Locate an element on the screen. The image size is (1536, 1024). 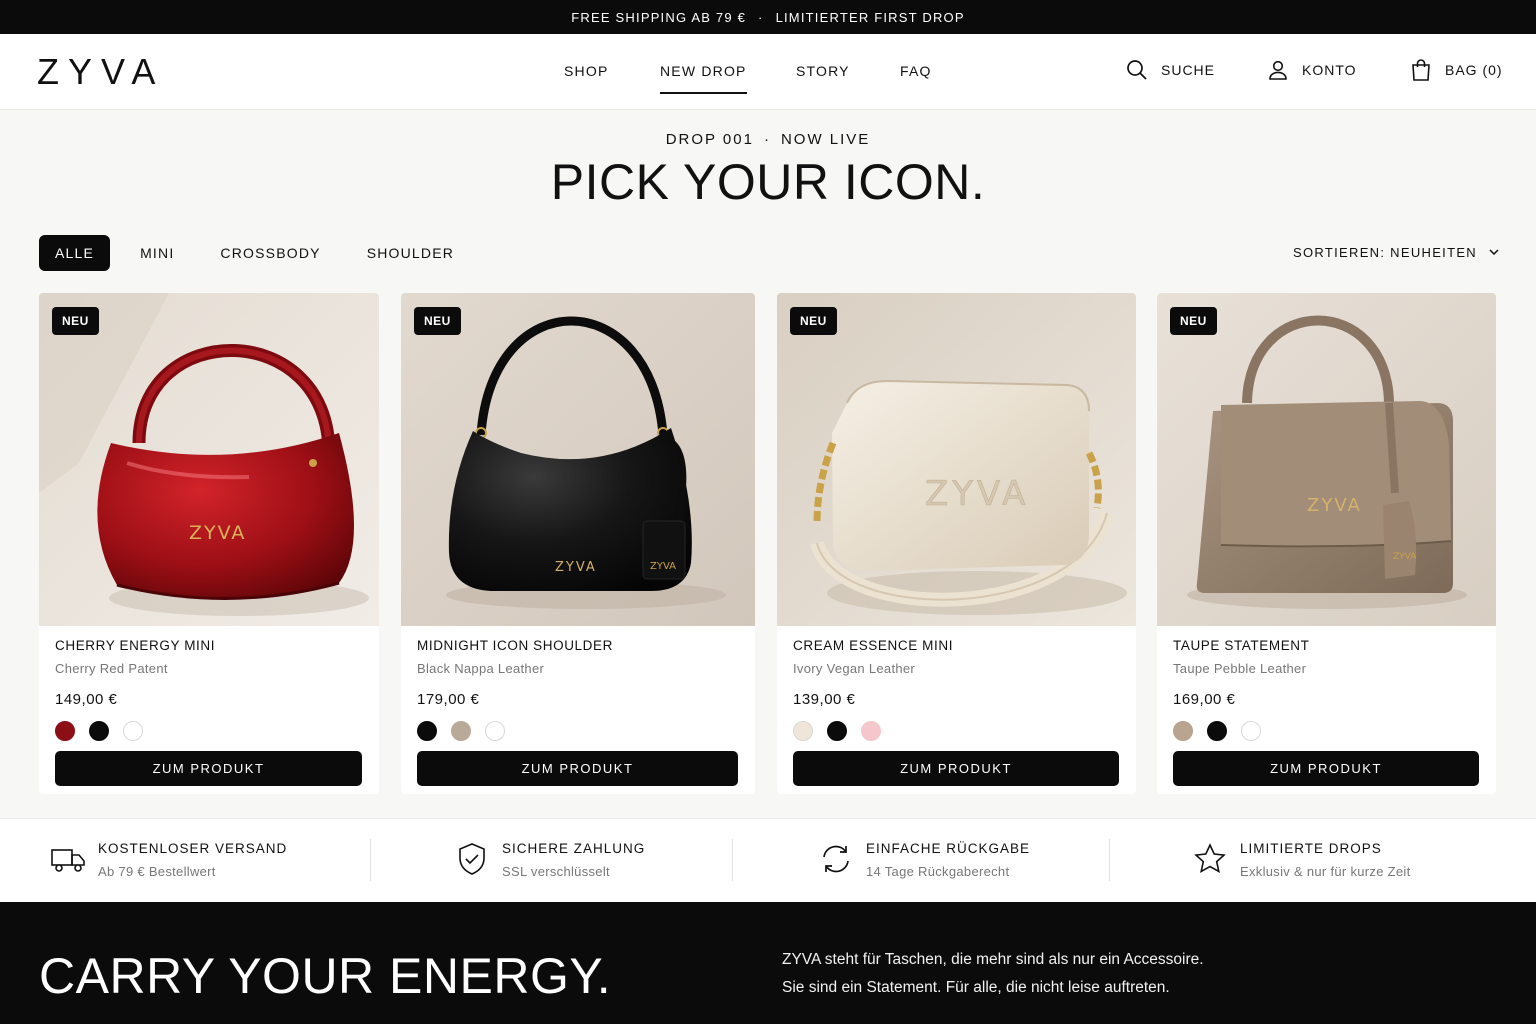
color-swatch-red is located at coordinates (65, 731).